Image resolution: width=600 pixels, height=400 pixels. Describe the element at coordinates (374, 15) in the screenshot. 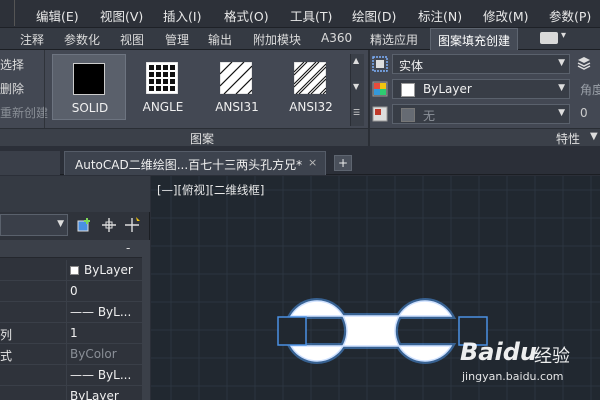

I see `menu-draw: 绘图(D)` at that location.